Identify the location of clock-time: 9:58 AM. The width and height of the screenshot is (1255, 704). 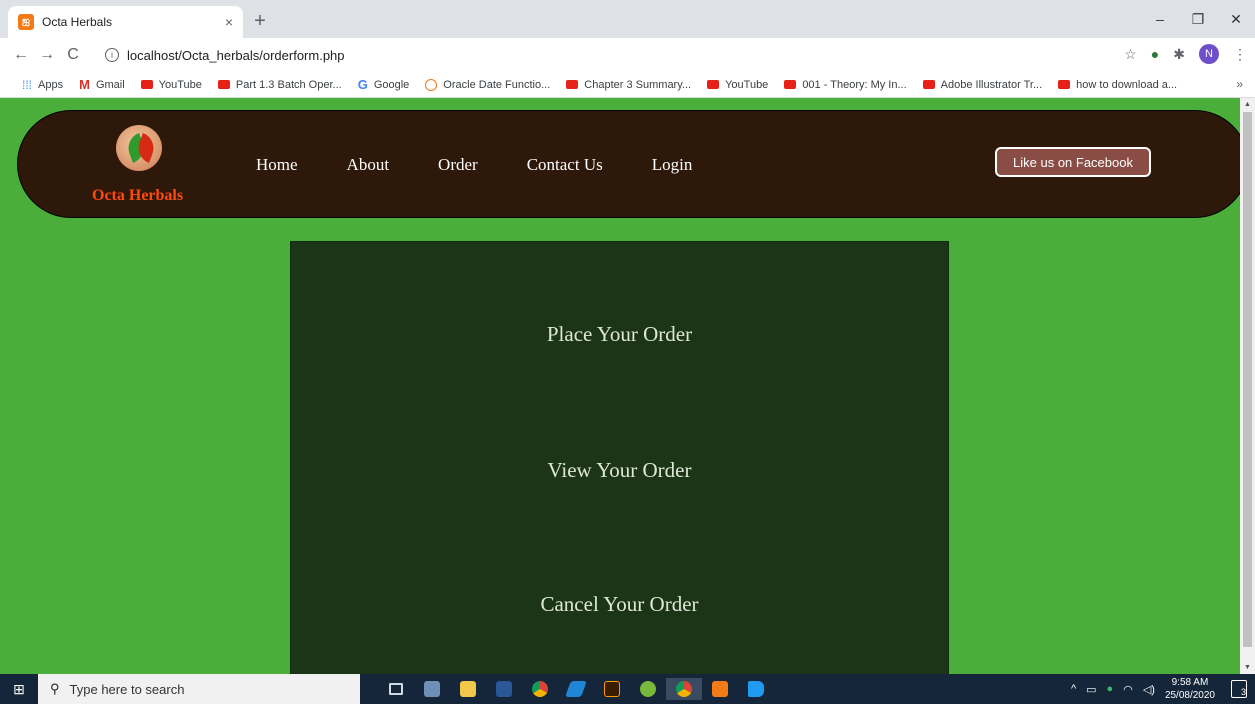
(1190, 682).